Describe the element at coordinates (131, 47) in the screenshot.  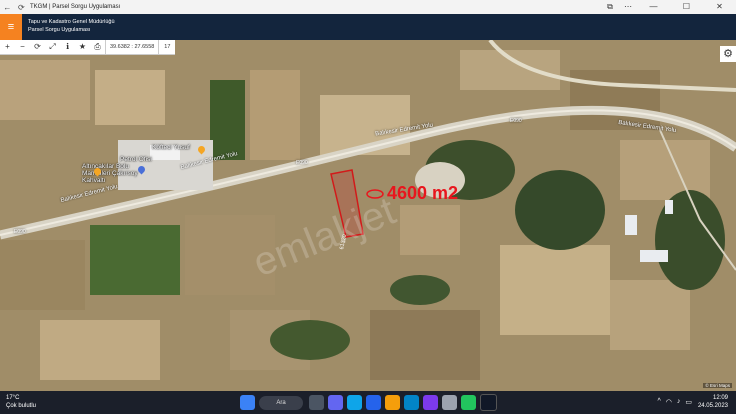
I see `coordinates-display: 39.6382 : 27.6558` at that location.